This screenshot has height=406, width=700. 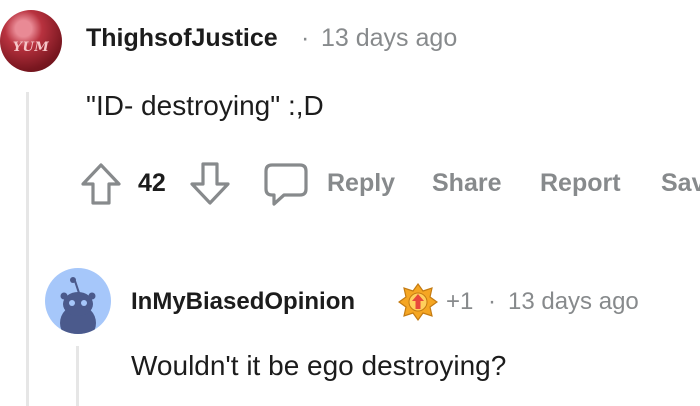 What do you see at coordinates (31, 47) in the screenshot?
I see `avatar-text: YUM` at bounding box center [31, 47].